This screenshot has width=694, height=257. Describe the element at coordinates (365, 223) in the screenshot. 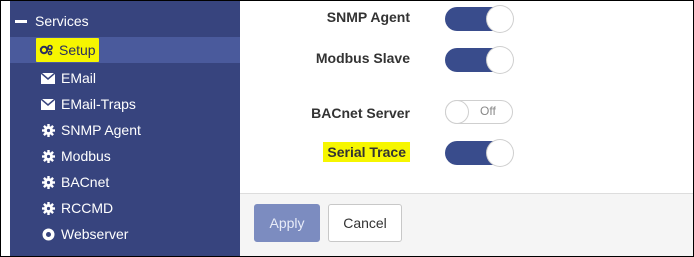

I see `cancel-button: Cancel` at that location.